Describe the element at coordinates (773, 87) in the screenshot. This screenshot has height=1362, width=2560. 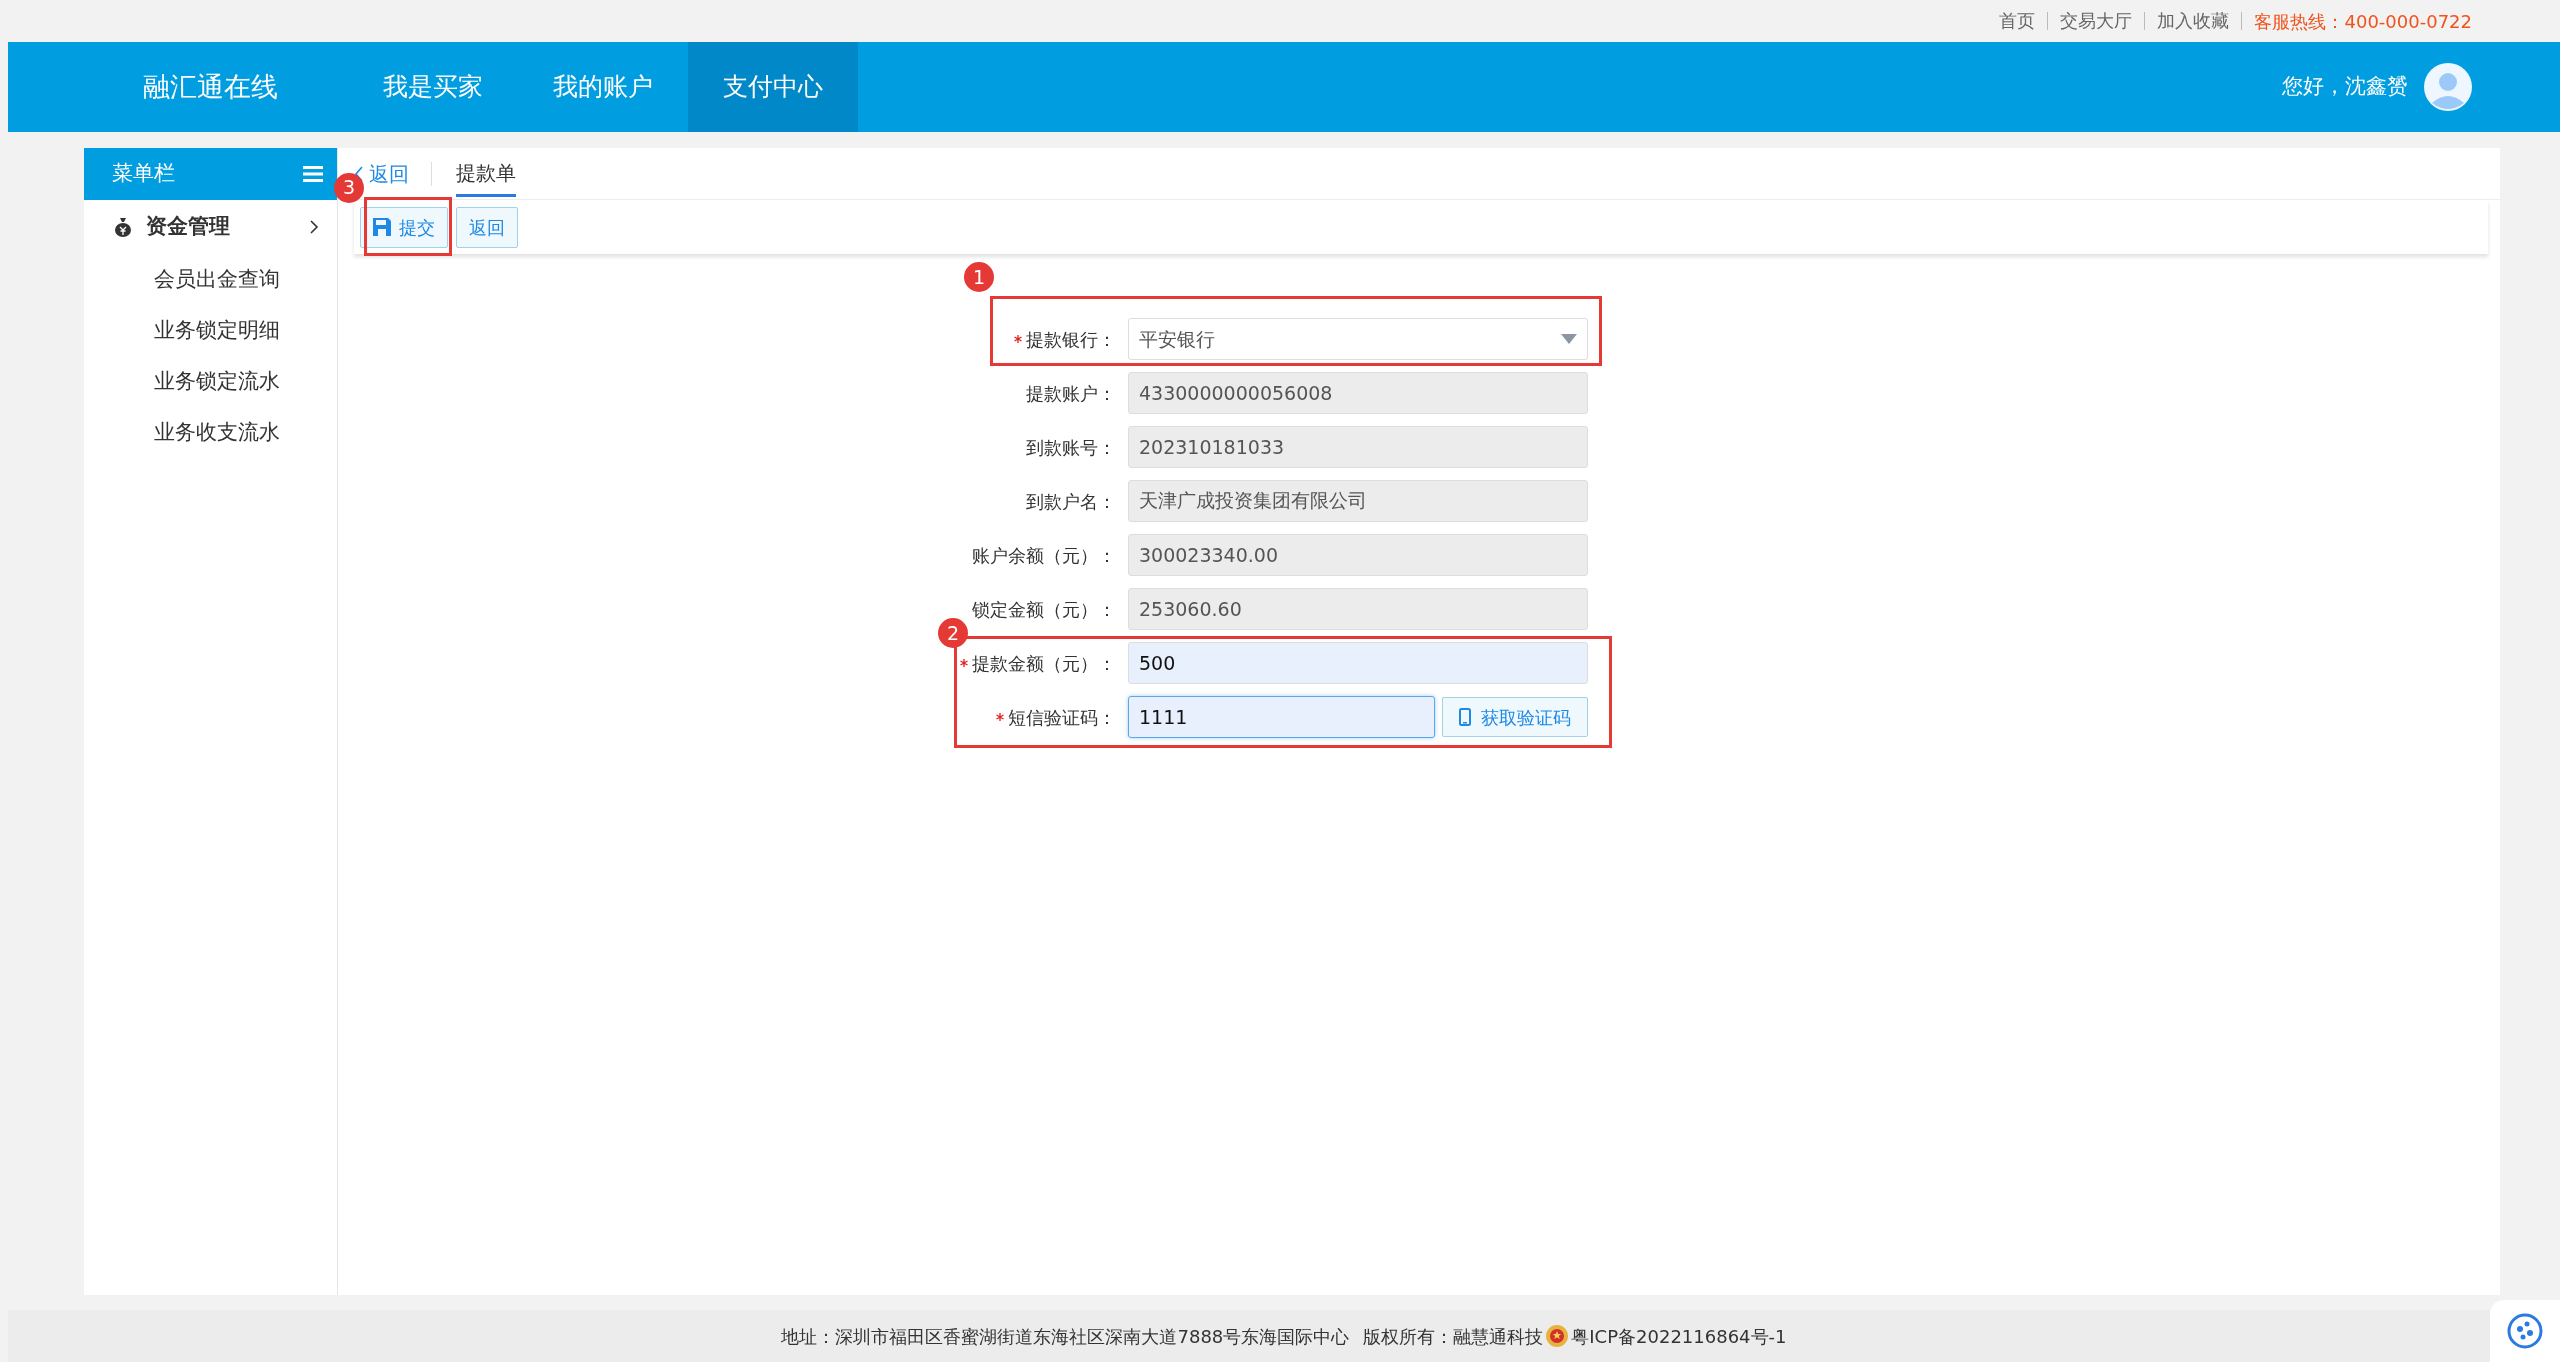
I see `nav-item: 支付中心` at that location.